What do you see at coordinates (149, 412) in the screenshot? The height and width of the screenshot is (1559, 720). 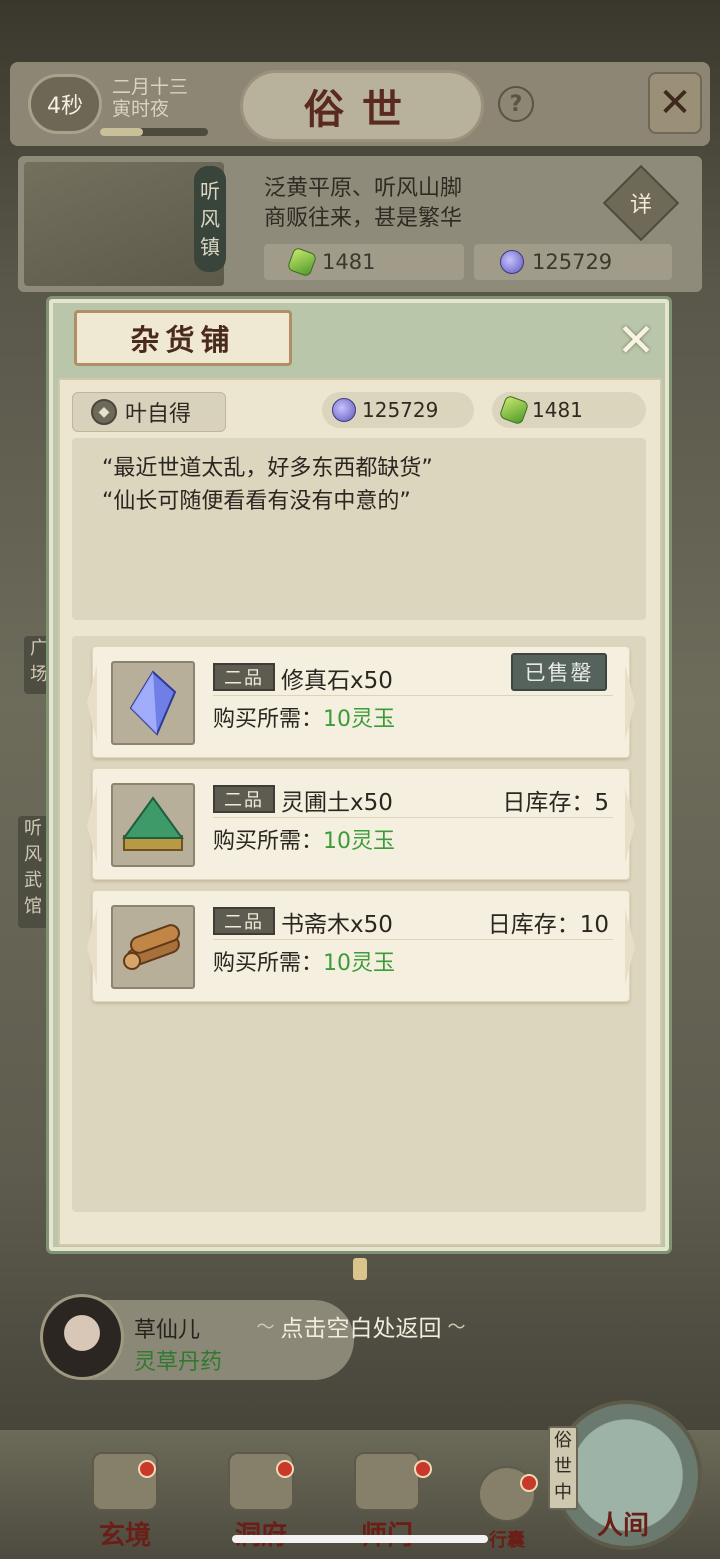 I see `merchant-name-tag: ◆ 叶自得` at bounding box center [149, 412].